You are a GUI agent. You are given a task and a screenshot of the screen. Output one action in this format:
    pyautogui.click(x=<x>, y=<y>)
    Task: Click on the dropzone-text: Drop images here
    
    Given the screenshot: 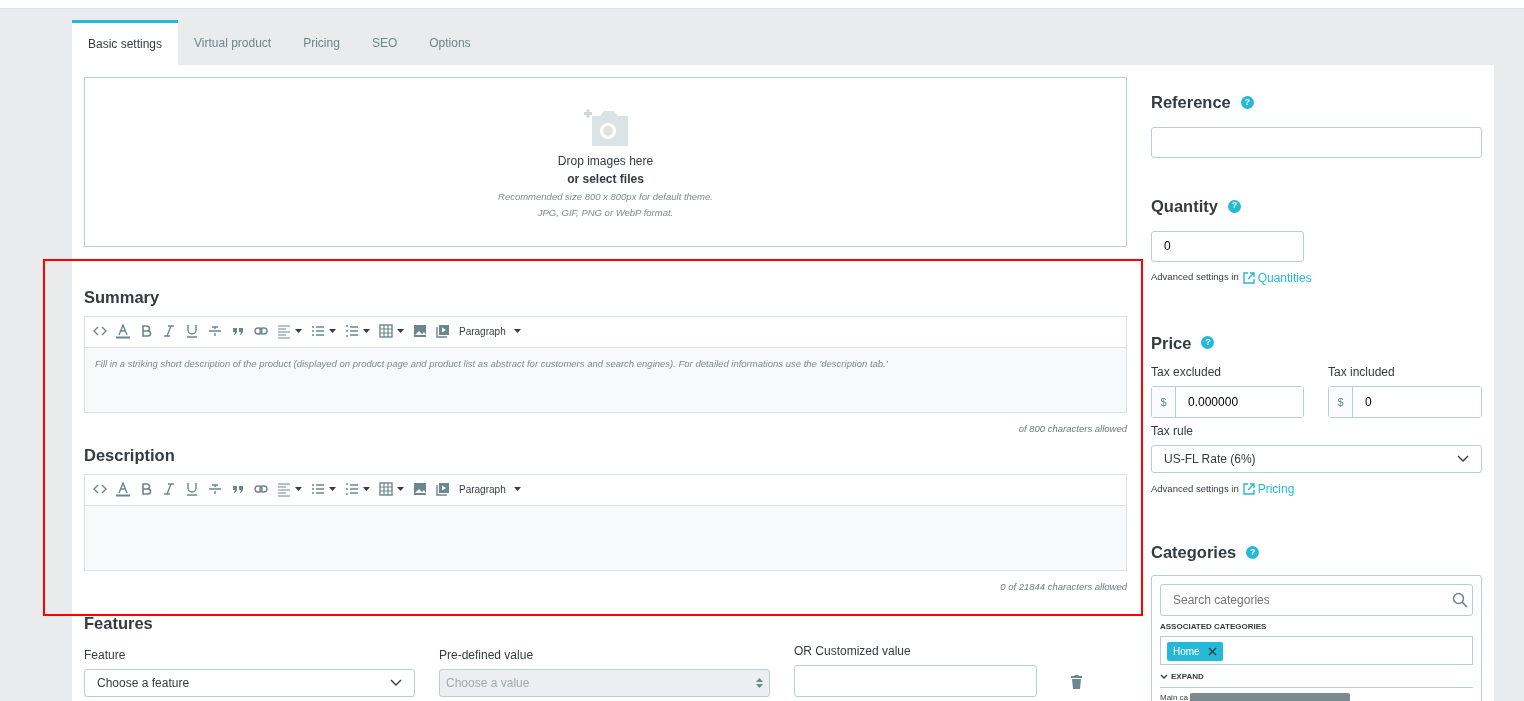 What is the action you would take?
    pyautogui.click(x=605, y=161)
    